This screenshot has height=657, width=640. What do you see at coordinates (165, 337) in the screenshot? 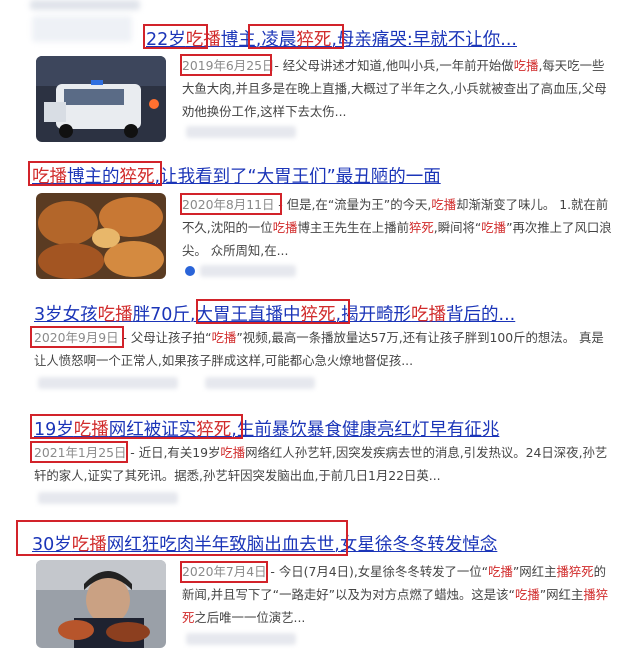
I see `text-segment: - 父母让孩子拍“` at bounding box center [165, 337].